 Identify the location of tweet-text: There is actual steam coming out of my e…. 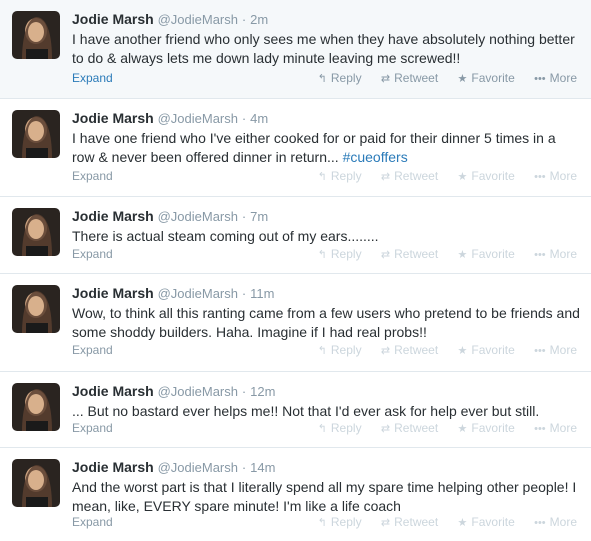
(326, 236).